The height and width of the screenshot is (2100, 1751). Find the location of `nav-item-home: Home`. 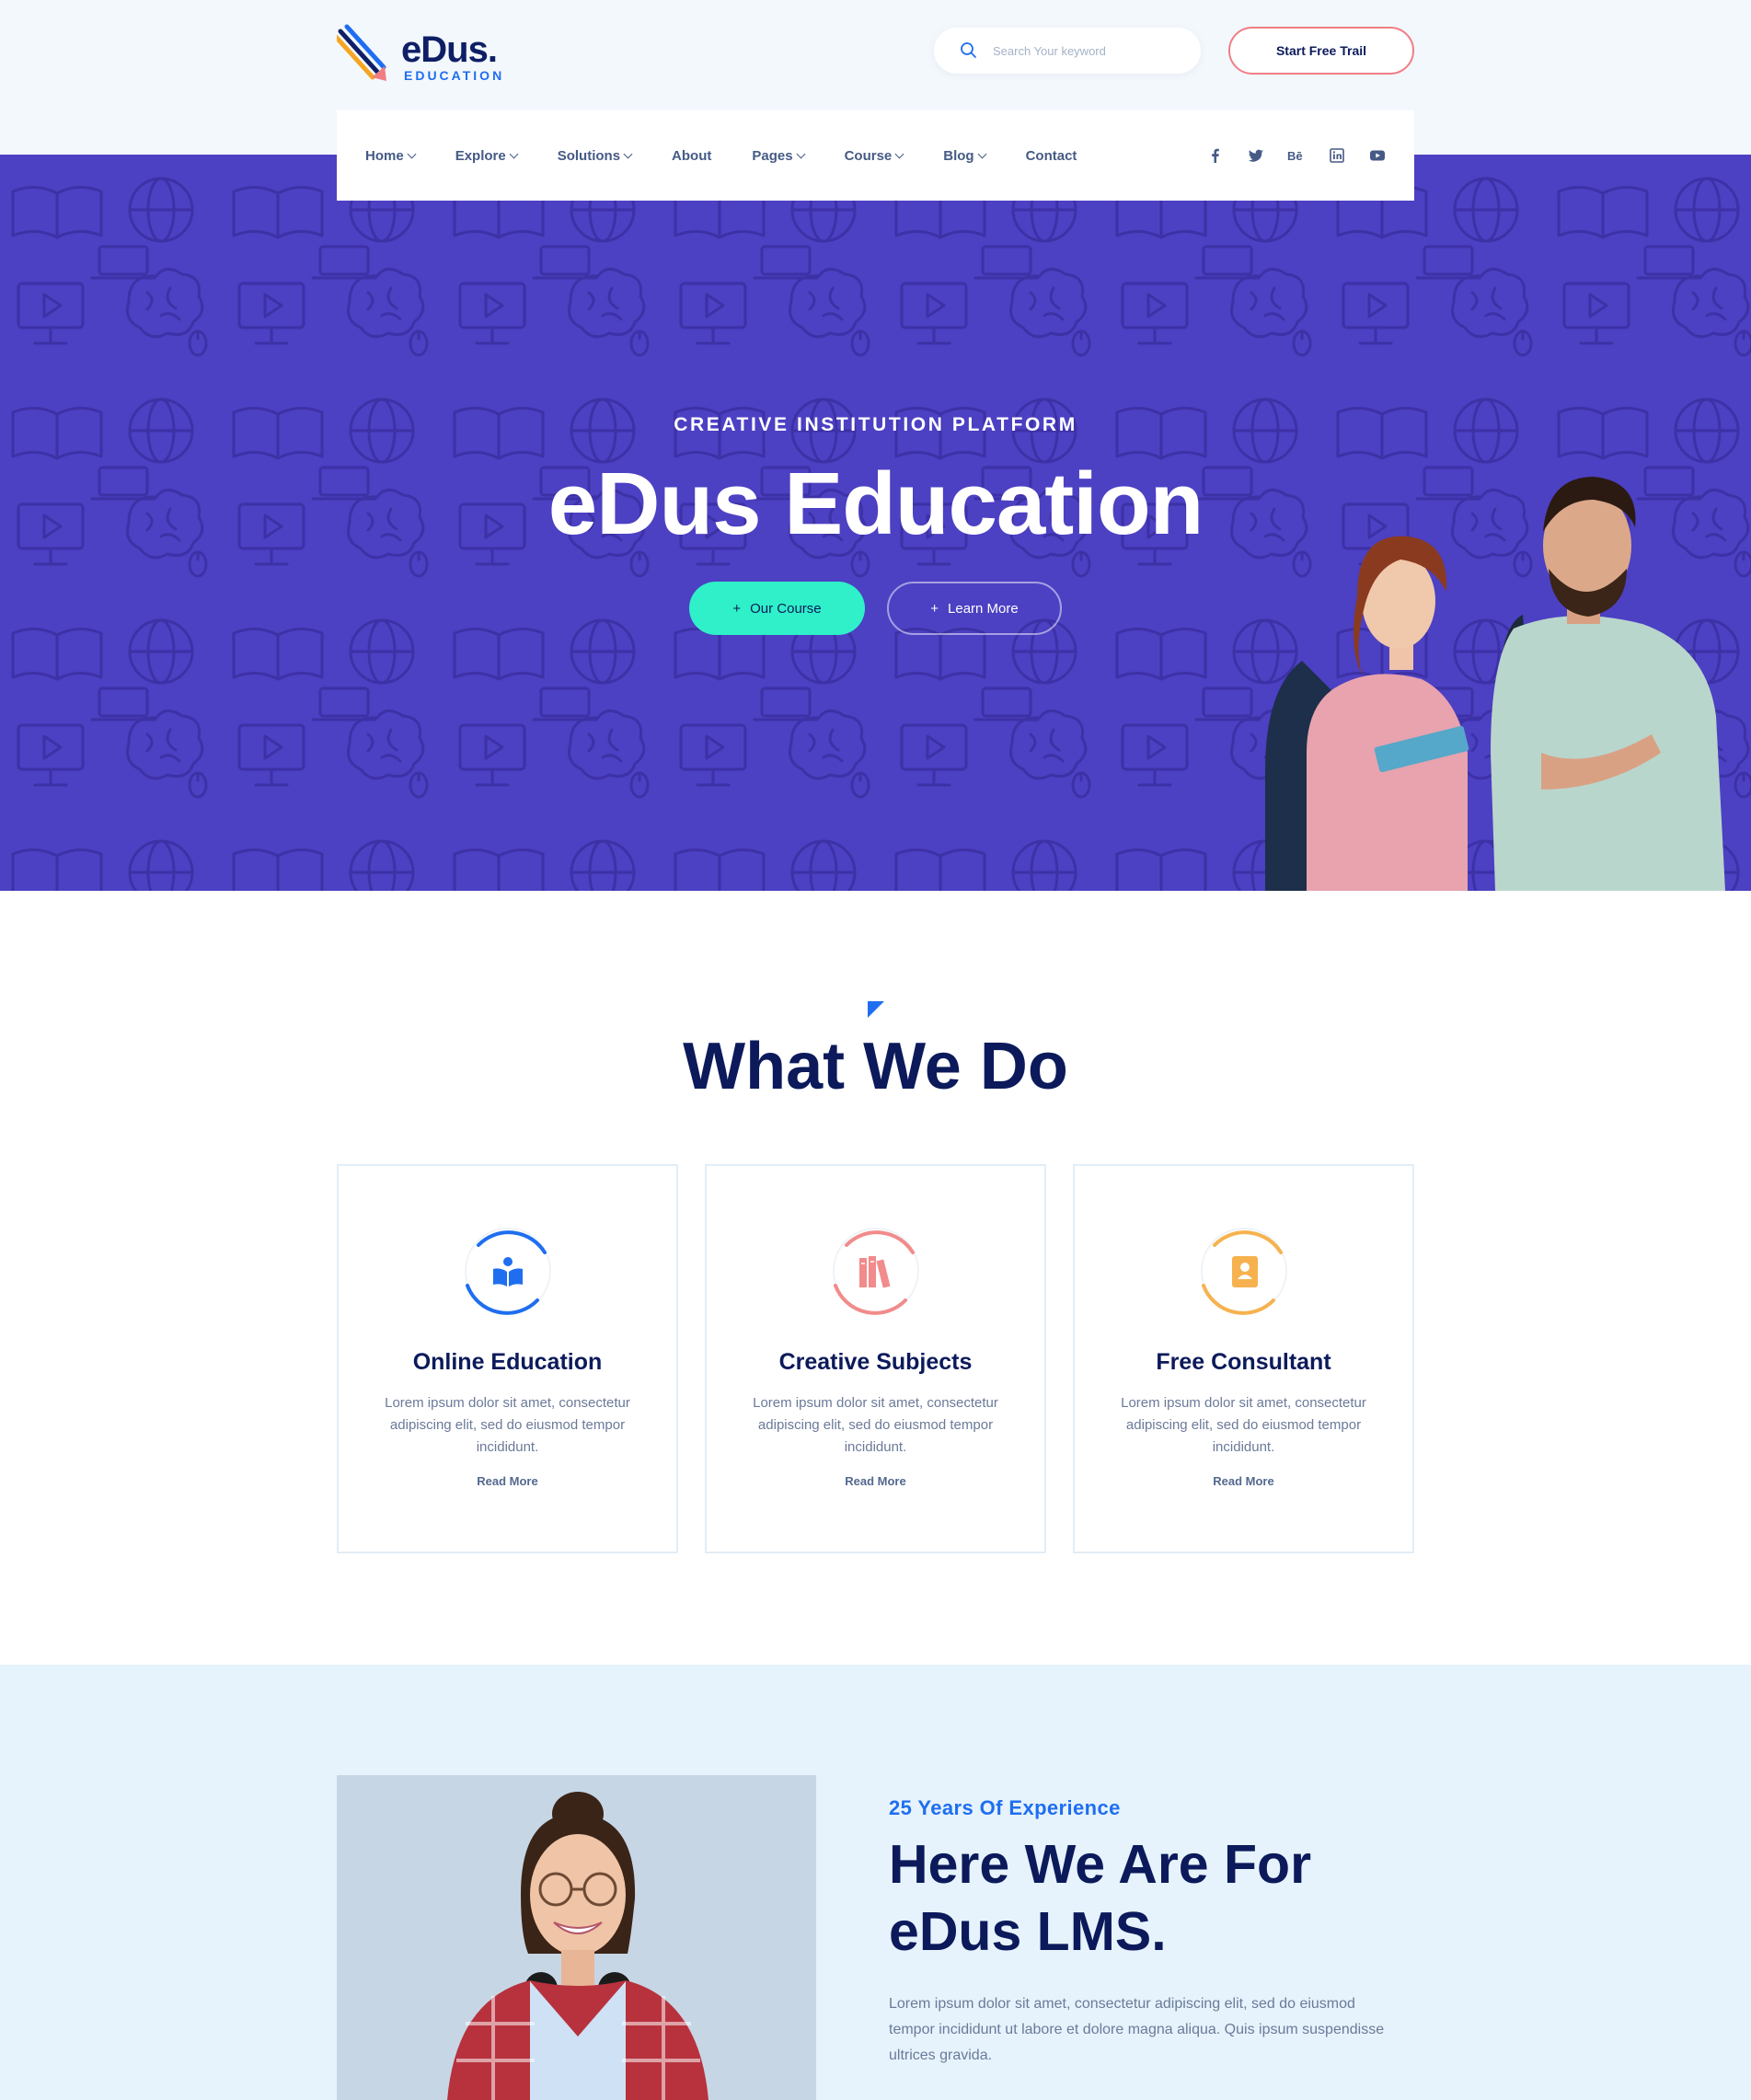

nav-item-home: Home is located at coordinates (391, 155).